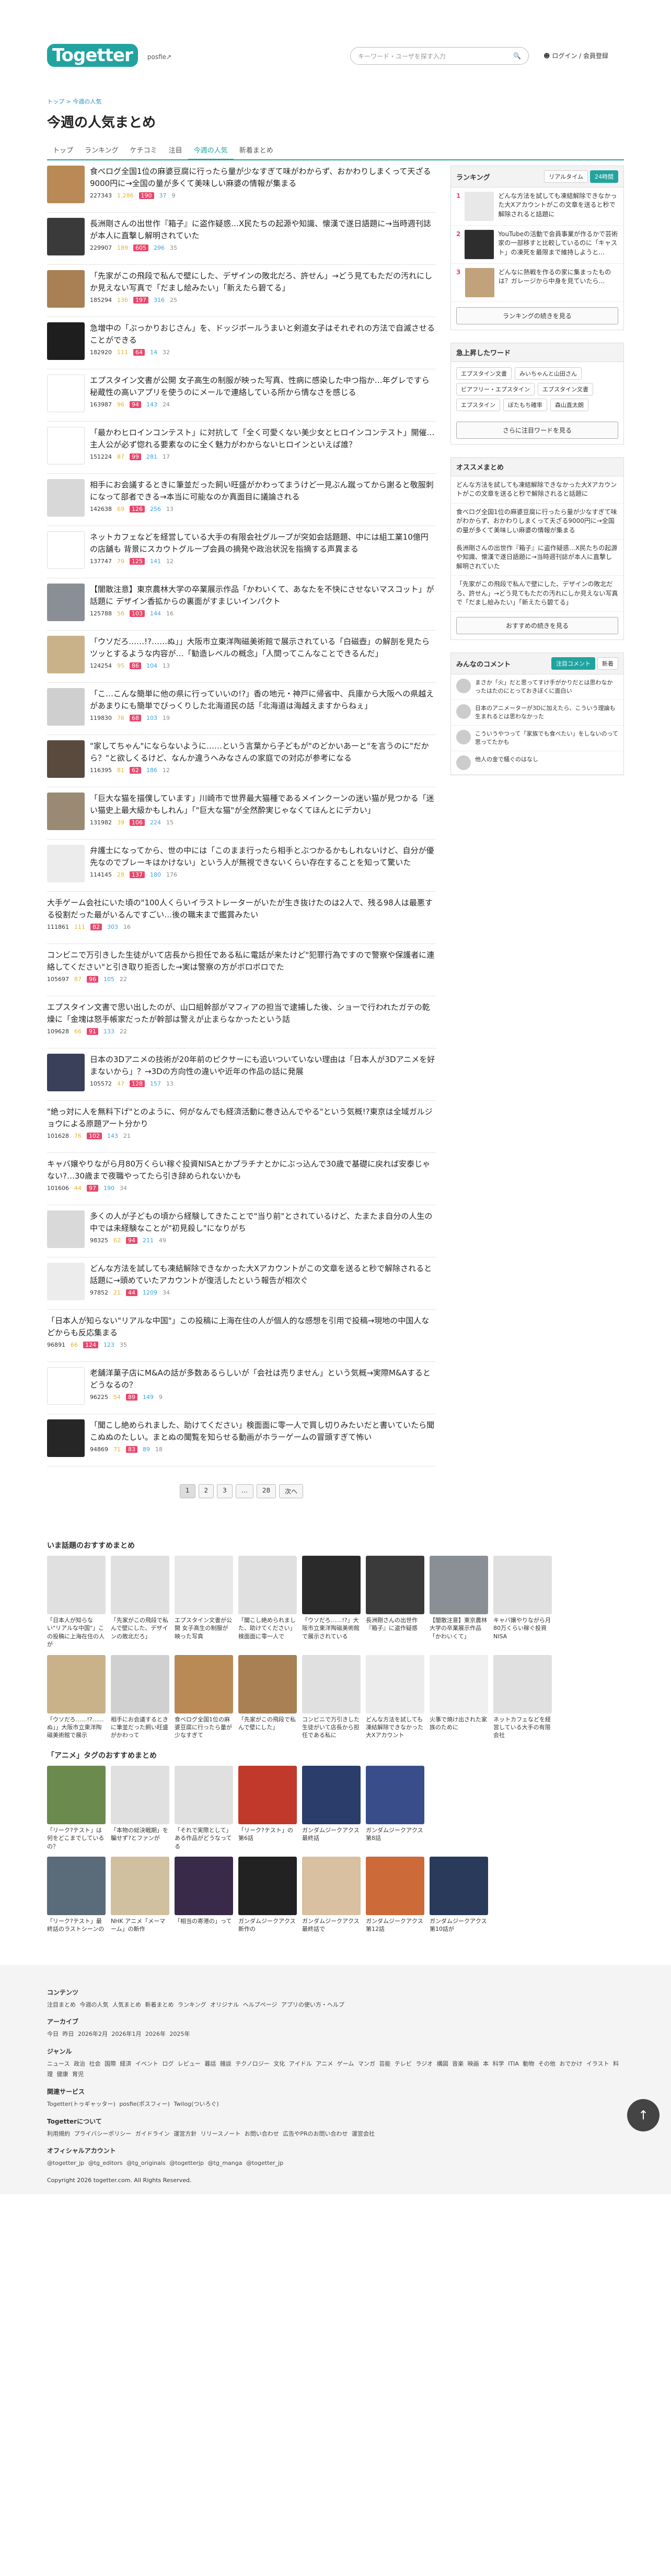 This screenshot has width=671, height=2576. Describe the element at coordinates (76, 1602) in the screenshot. I see `recommend-card: 「日本人が知らない"リアルな中国"」この投稿に上海在住の人が` at that location.